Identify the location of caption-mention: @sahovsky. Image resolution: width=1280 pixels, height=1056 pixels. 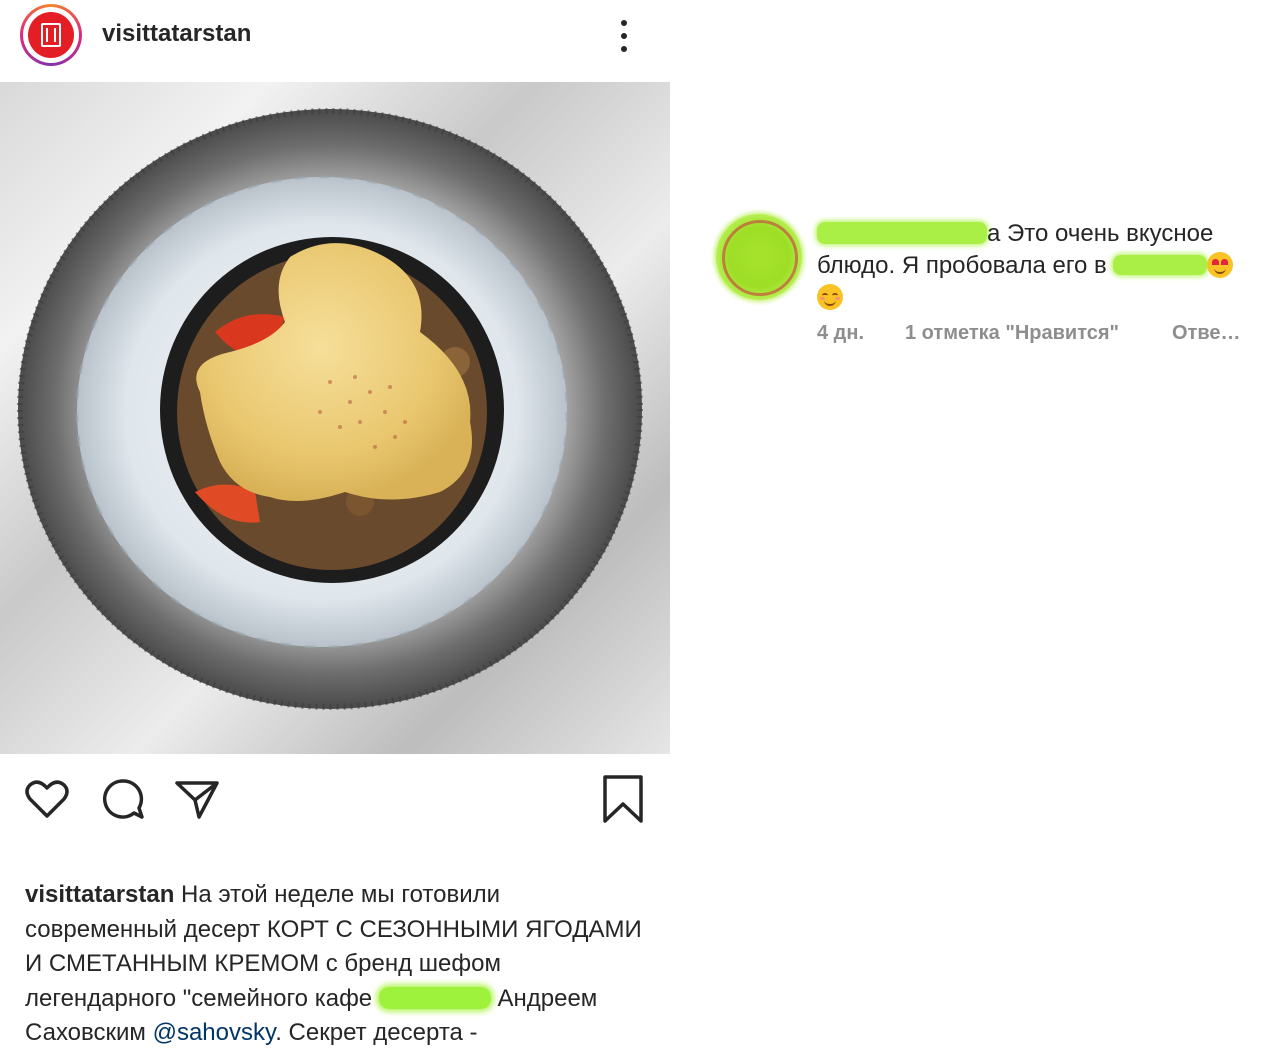
(214, 1032).